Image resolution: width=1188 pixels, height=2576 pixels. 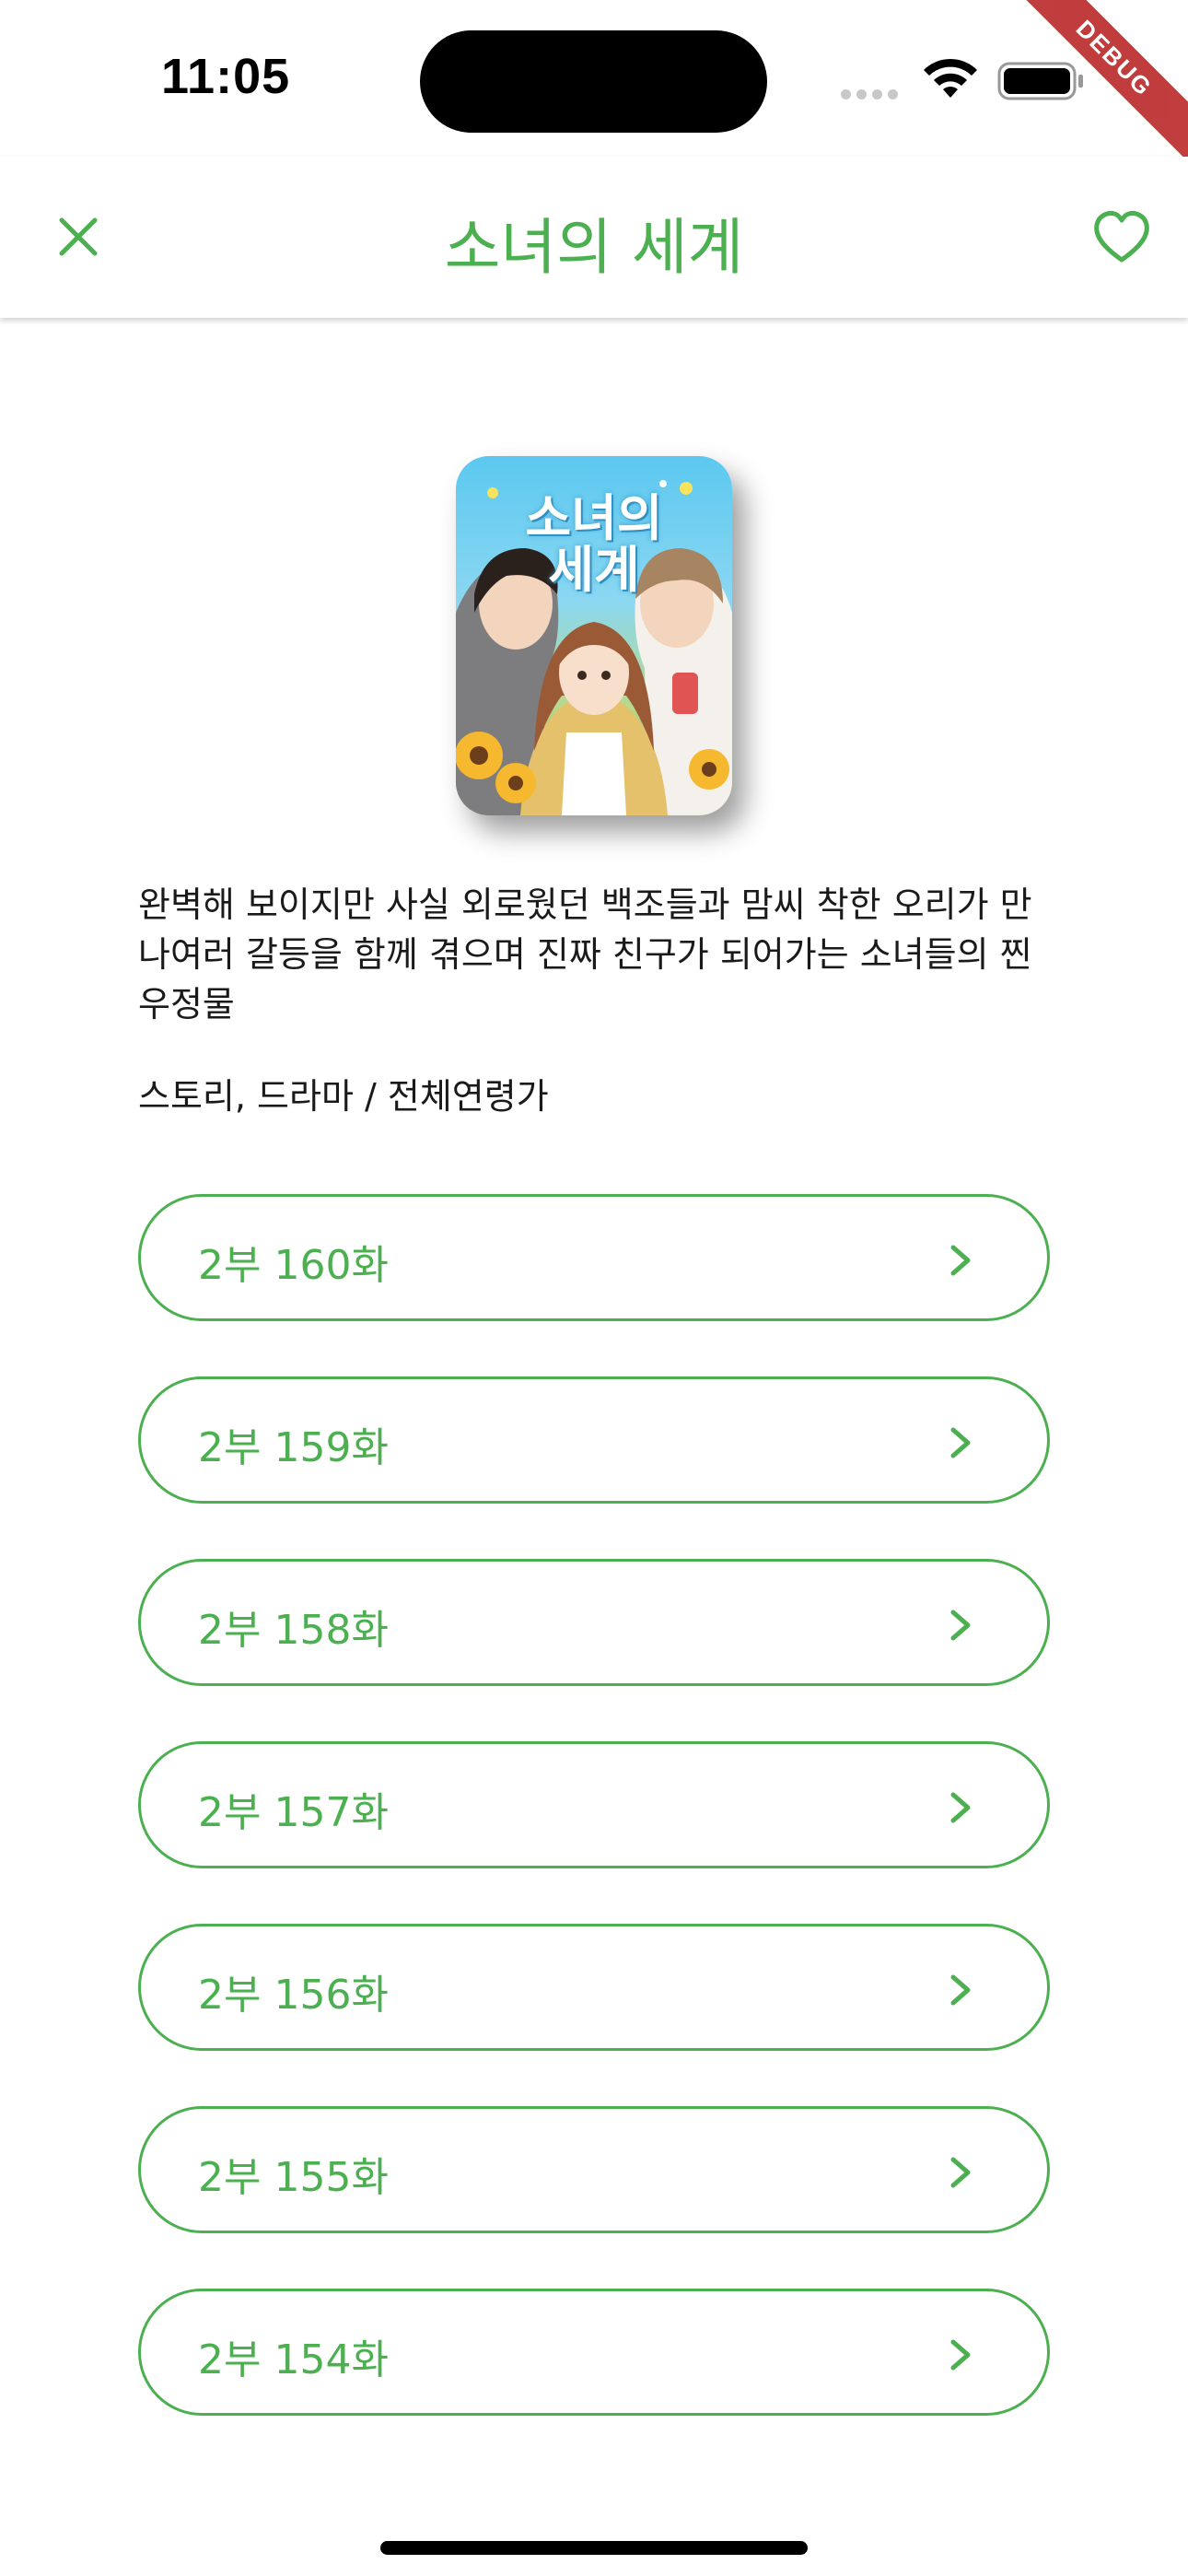 What do you see at coordinates (294, 1265) in the screenshot?
I see `episode-label: 2부 160화` at bounding box center [294, 1265].